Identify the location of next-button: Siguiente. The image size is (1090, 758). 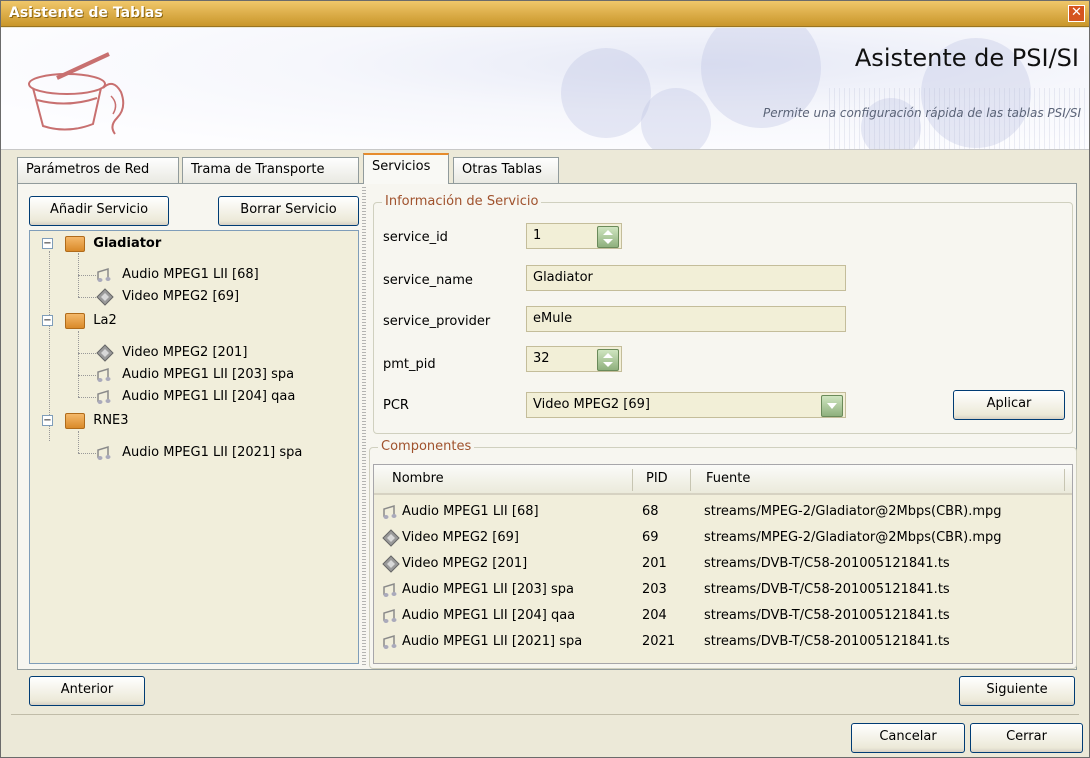
(1017, 691).